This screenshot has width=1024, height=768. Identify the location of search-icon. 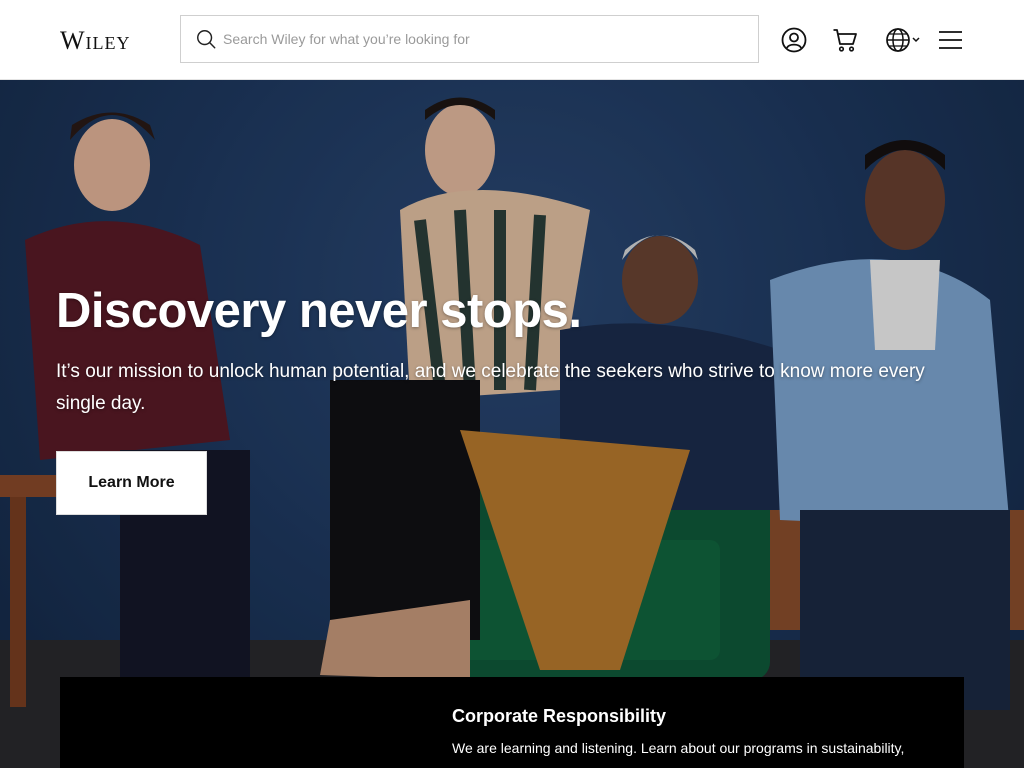
(206, 39).